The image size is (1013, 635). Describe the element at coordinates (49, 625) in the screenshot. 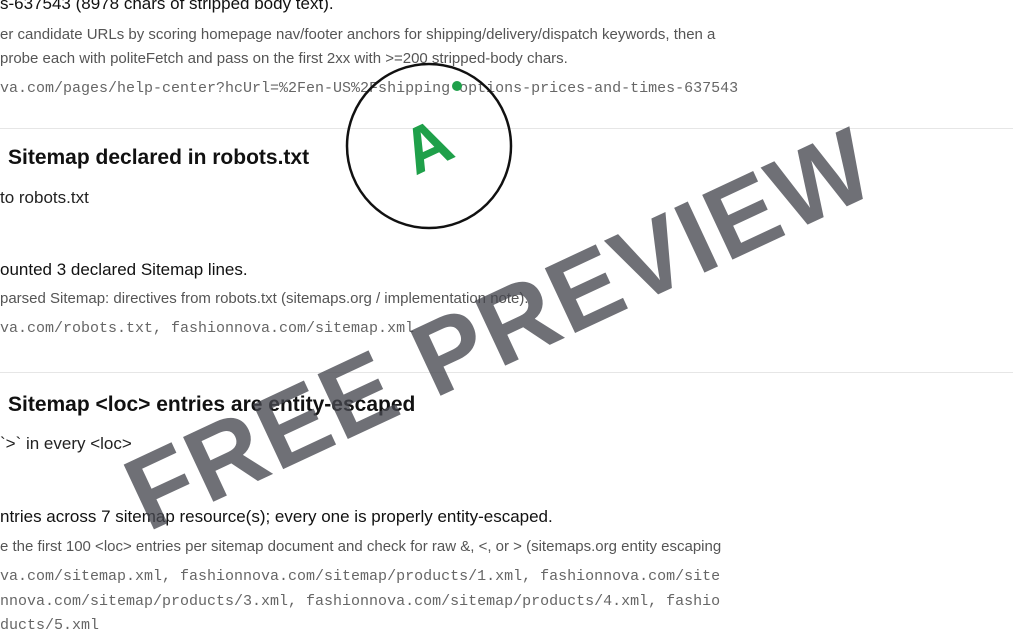

I see `check-evidence-sitemap-escaped-line3: ducts/5.xml` at that location.